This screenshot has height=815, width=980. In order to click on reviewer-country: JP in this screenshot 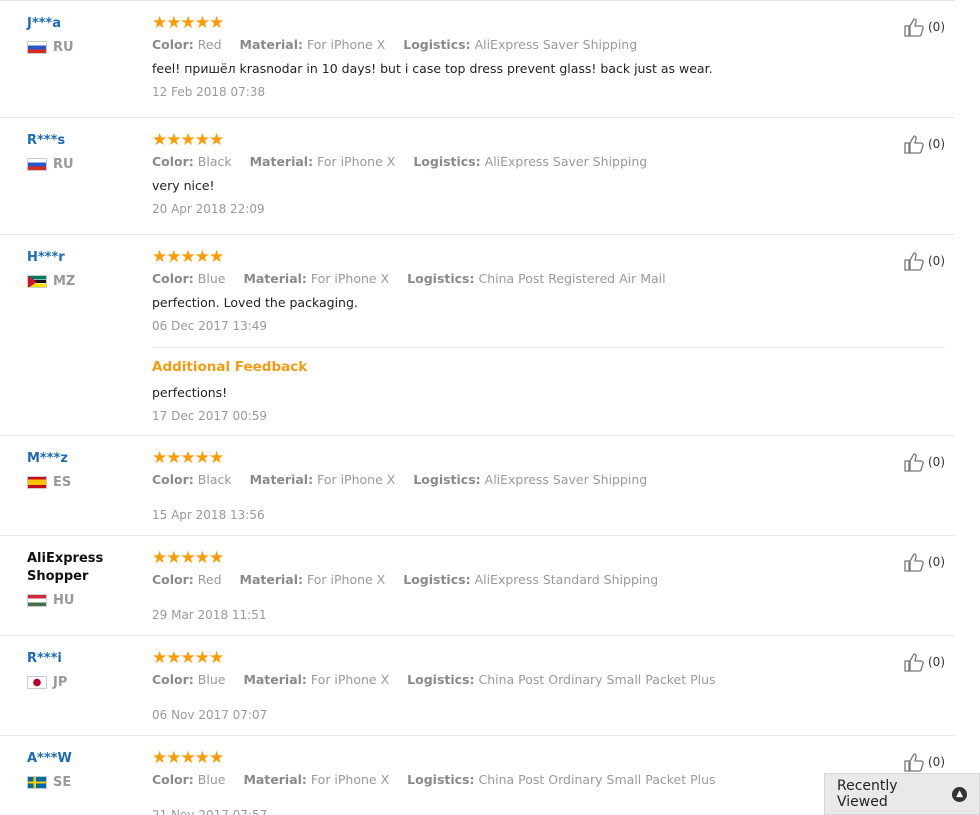, I will do `click(84, 682)`.